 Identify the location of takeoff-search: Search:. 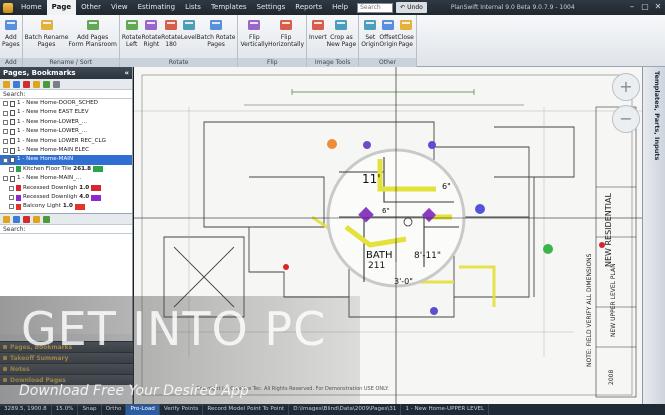
(66, 229).